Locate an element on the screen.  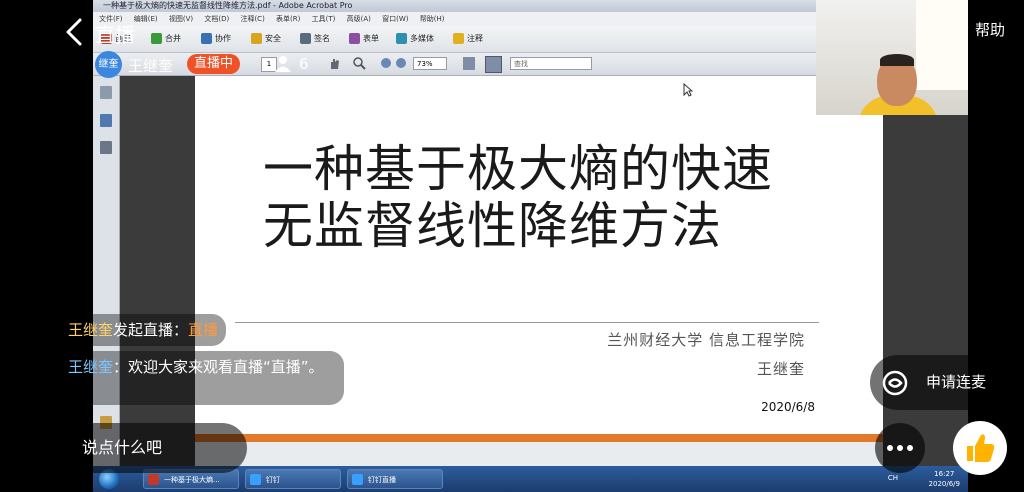
zoom-out-icon is located at coordinates (386, 63).